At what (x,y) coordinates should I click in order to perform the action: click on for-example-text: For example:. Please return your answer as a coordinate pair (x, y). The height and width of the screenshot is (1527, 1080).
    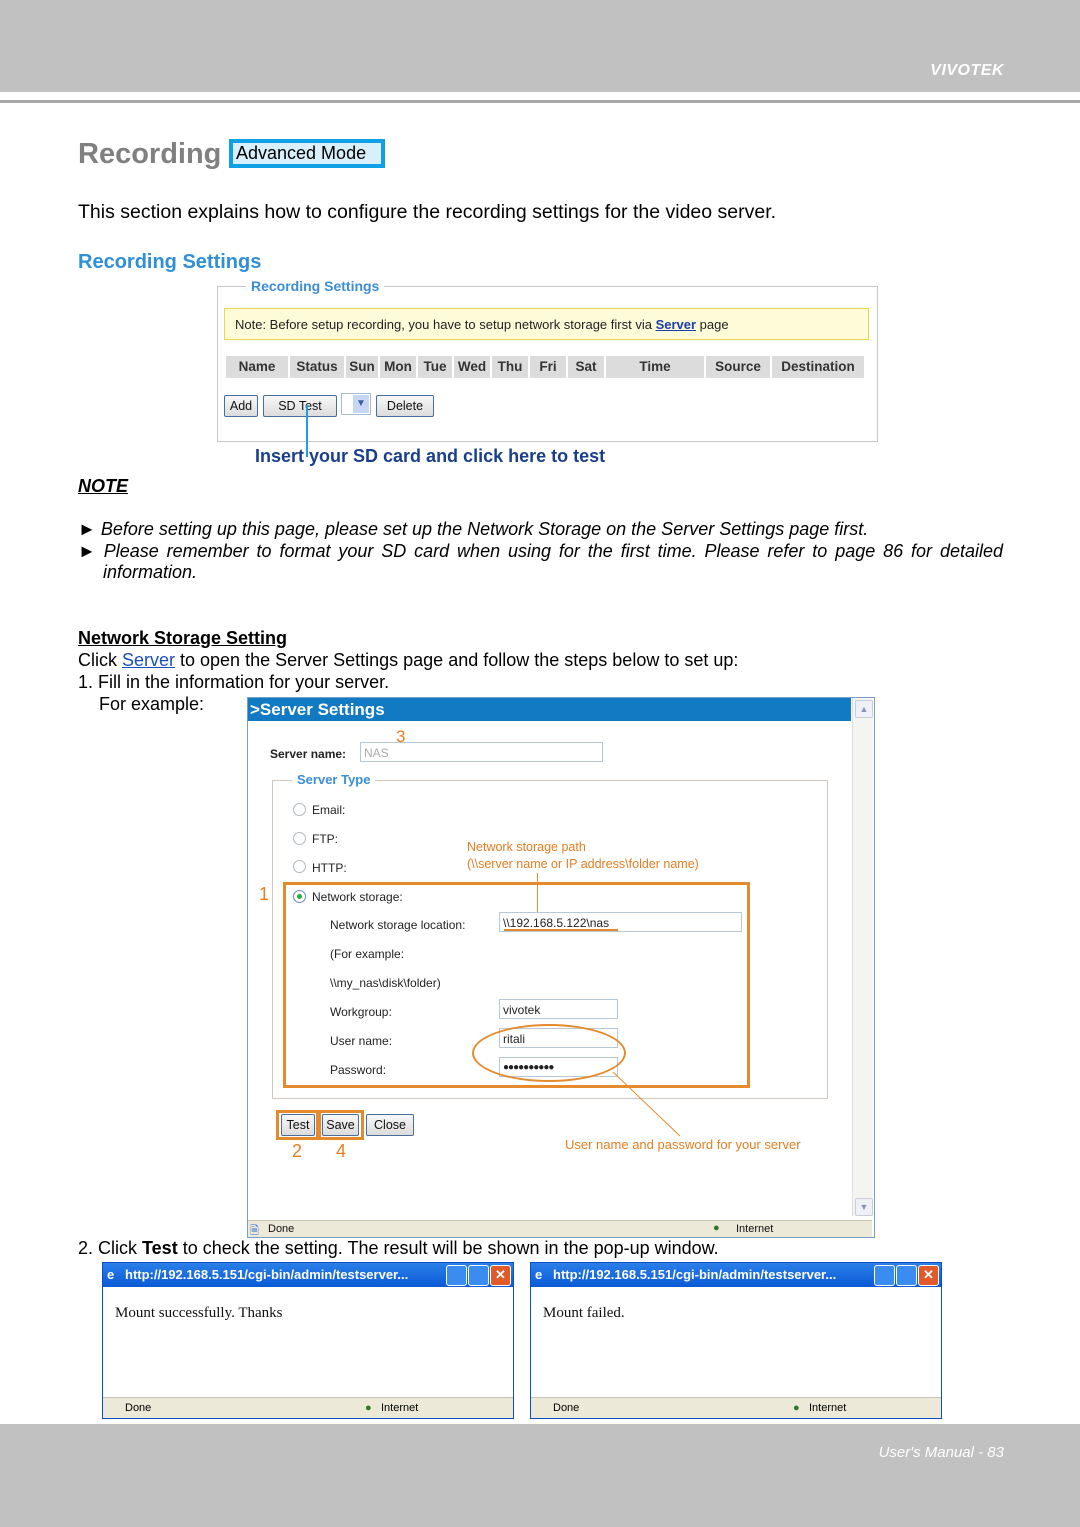
    Looking at the image, I should click on (152, 704).